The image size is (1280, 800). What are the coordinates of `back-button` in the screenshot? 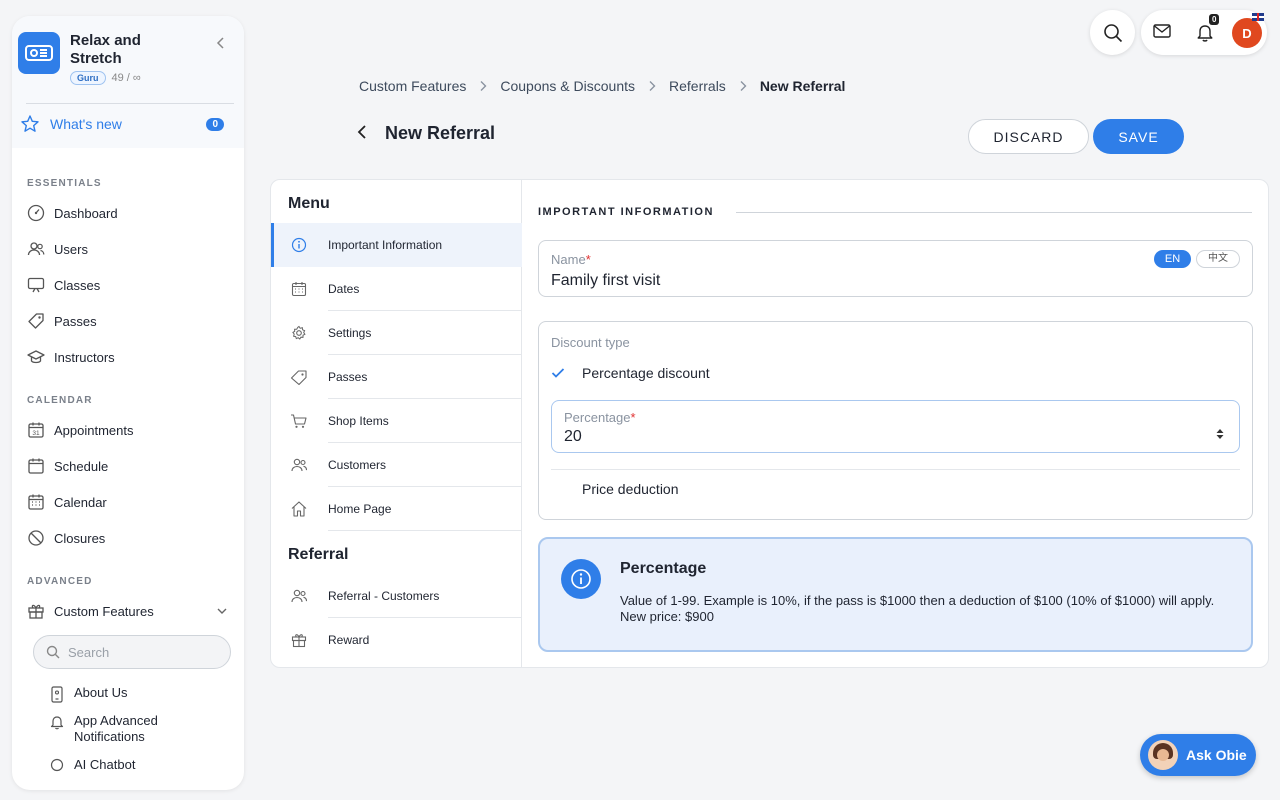 It's located at (363, 132).